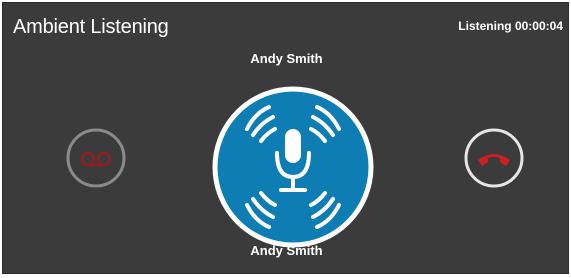 The height and width of the screenshot is (278, 571). What do you see at coordinates (286, 250) in the screenshot?
I see `caller-name-bottom: Andy Smith` at bounding box center [286, 250].